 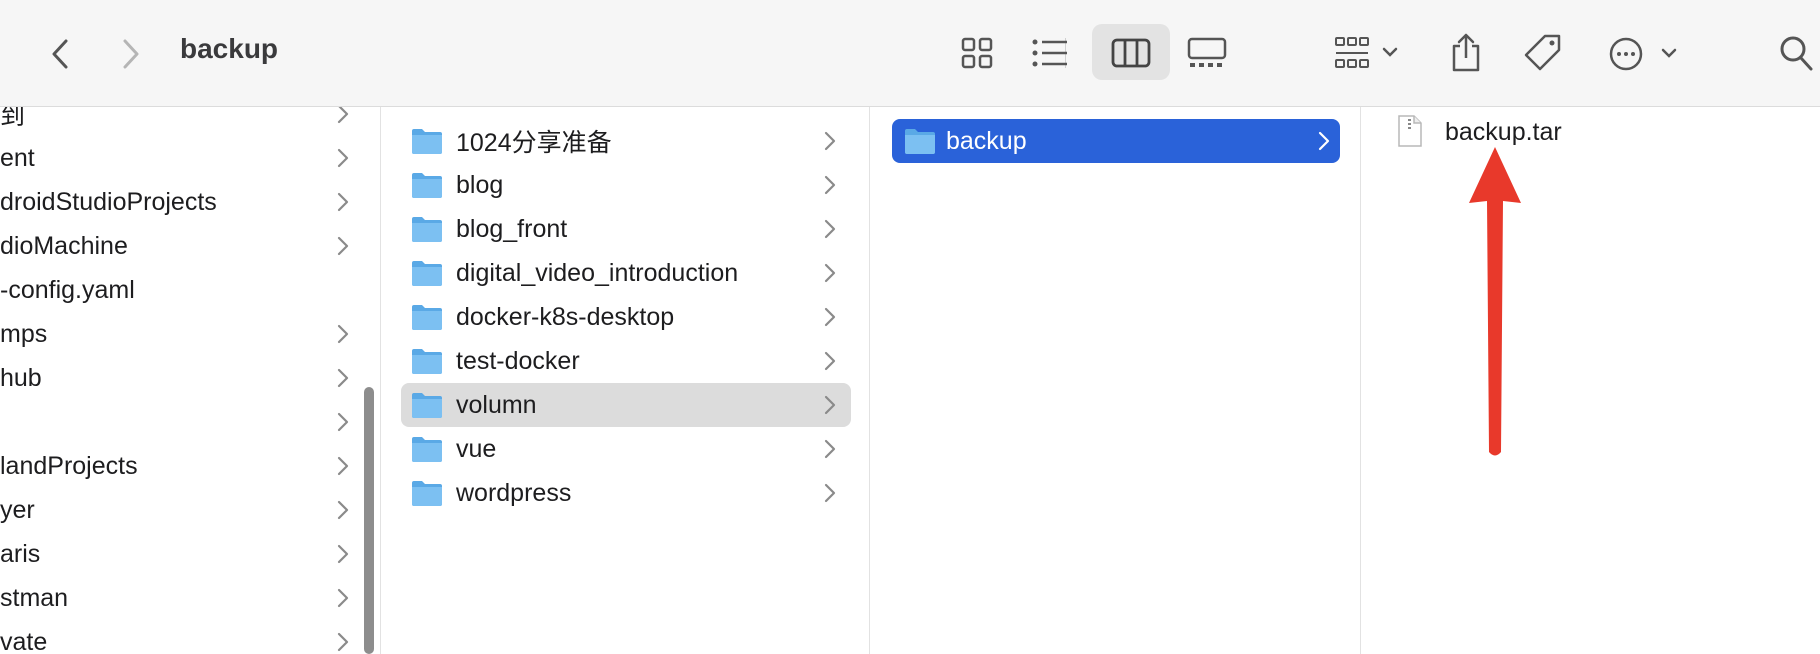 I want to click on search-button, so click(x=1796, y=53).